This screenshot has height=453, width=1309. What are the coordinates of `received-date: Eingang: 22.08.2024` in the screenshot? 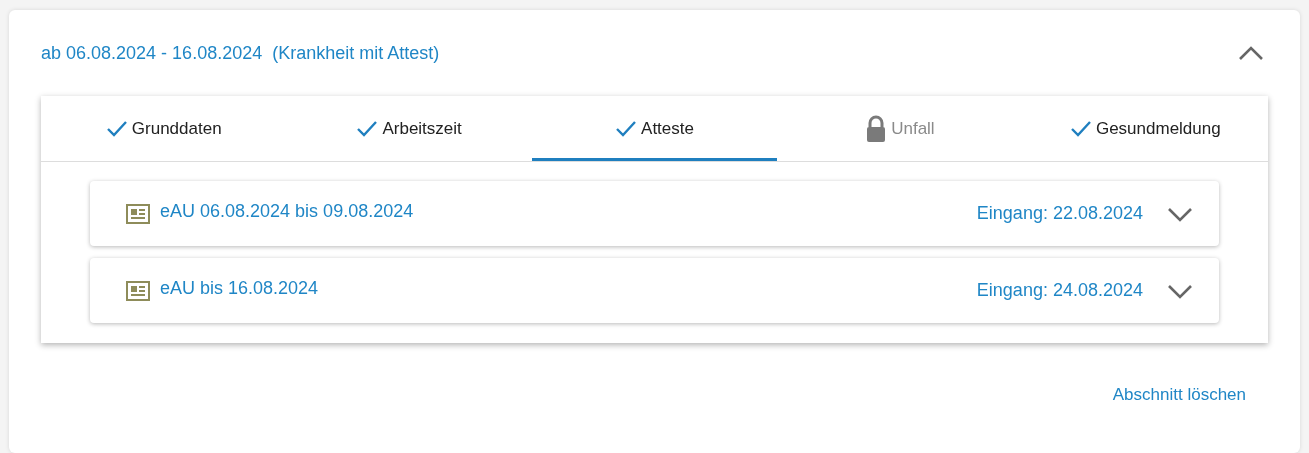 It's located at (1059, 213).